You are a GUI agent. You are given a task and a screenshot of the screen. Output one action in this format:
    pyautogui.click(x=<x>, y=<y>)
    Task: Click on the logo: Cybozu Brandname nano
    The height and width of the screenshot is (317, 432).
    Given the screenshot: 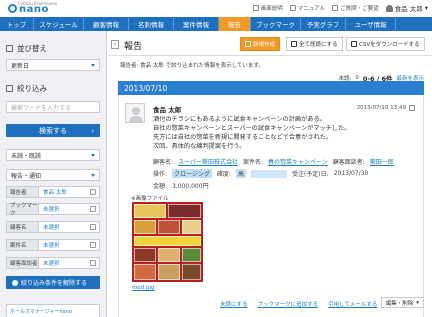 What is the action you would take?
    pyautogui.click(x=41, y=9)
    